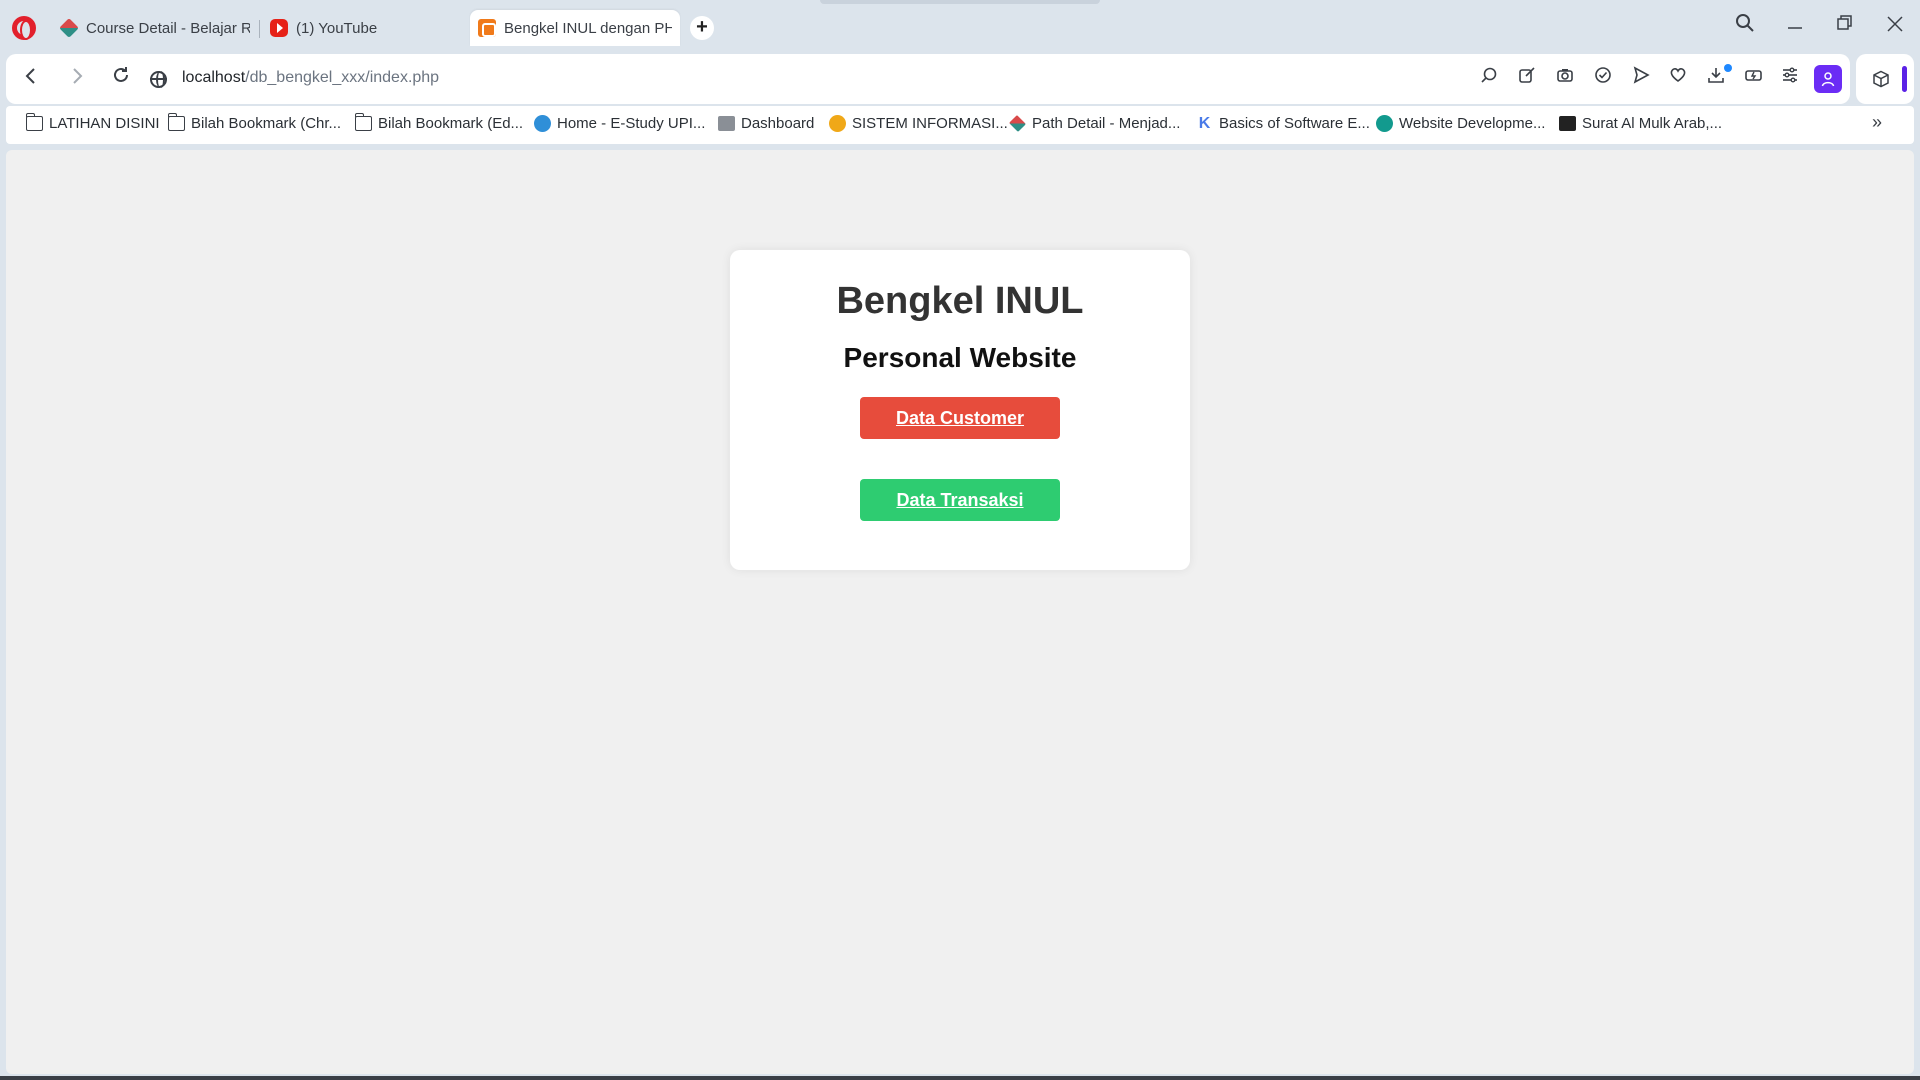  I want to click on reload-icon, so click(121, 79).